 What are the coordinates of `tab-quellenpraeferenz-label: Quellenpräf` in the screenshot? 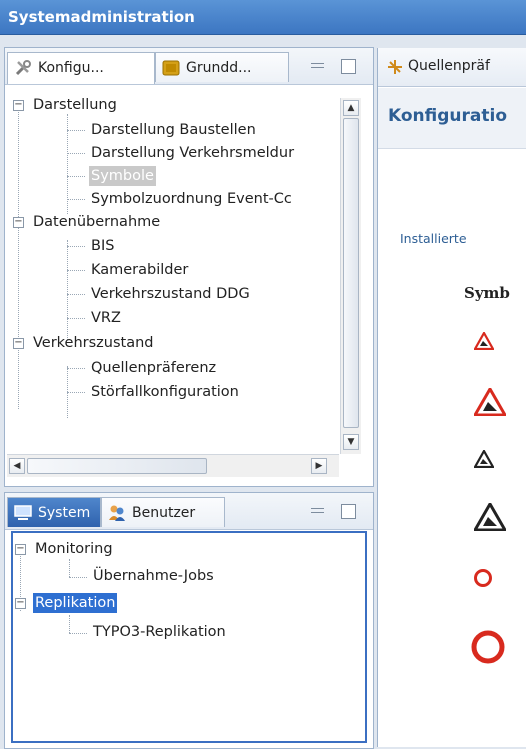 It's located at (449, 66).